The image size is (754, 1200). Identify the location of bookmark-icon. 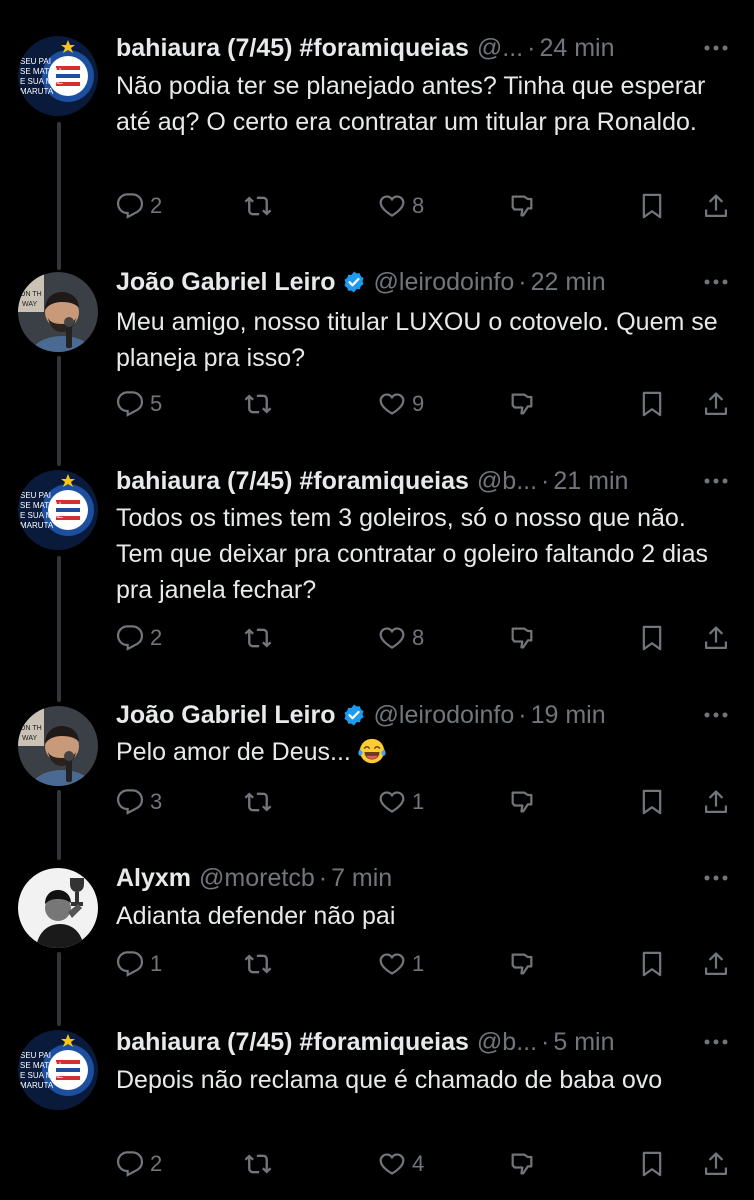
(652, 404).